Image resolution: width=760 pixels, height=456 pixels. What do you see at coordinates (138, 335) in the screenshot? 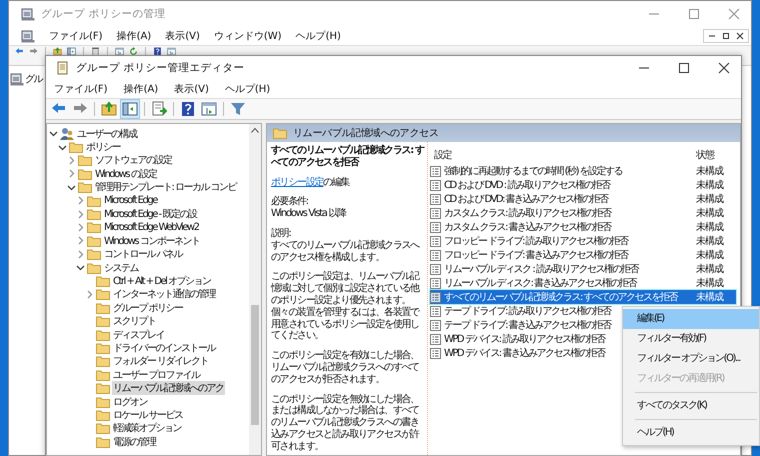
I see `tree-item: ディスプレイ` at bounding box center [138, 335].